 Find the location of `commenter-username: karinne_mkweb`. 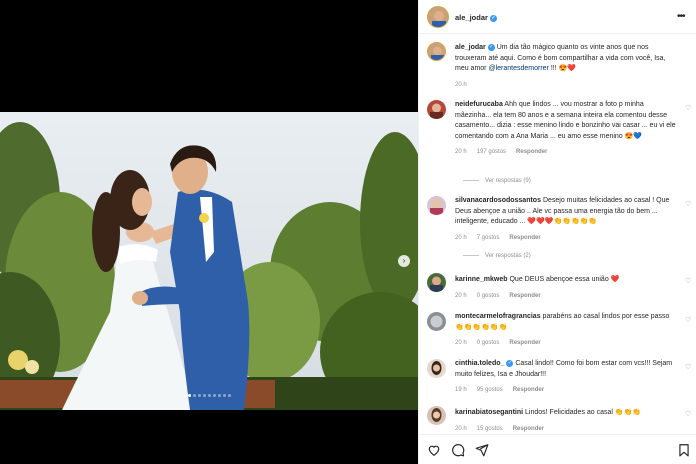

commenter-username: karinne_mkweb is located at coordinates (481, 279).